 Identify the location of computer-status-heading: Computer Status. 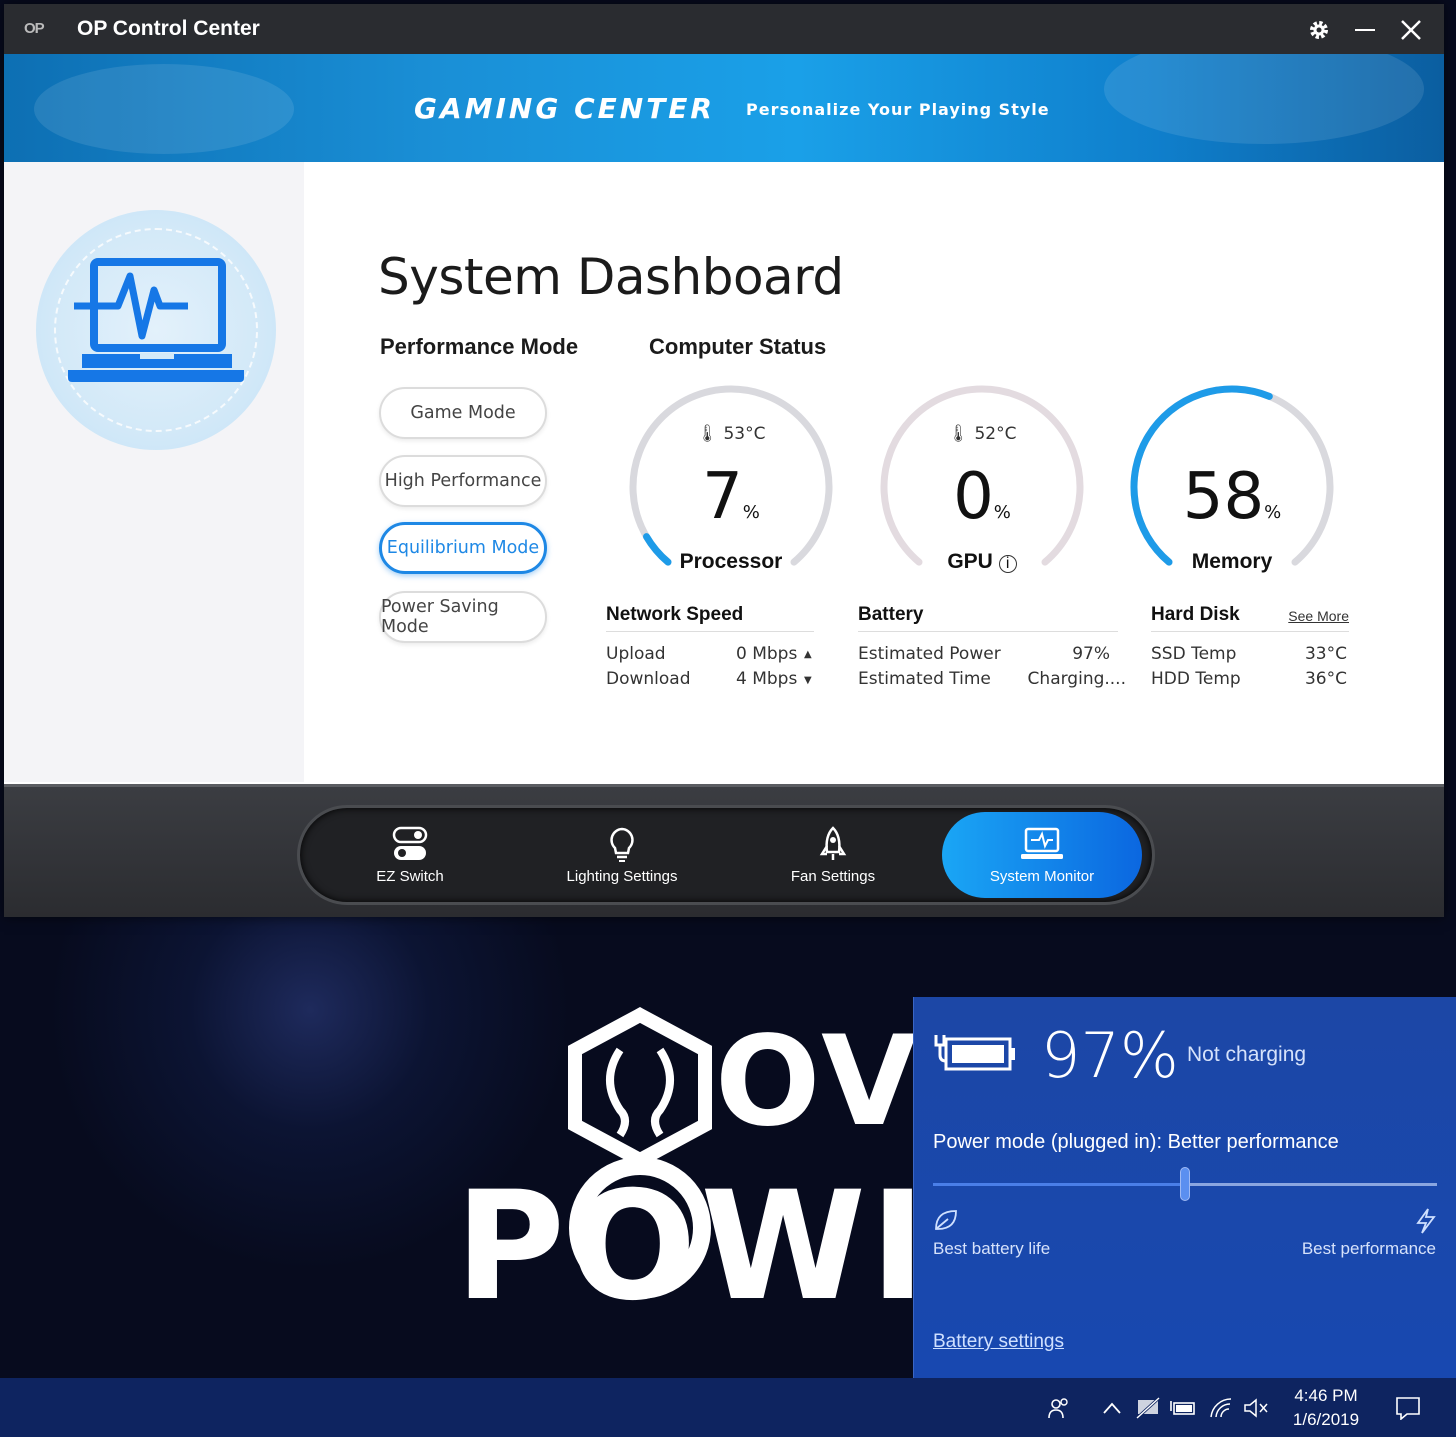
(738, 346).